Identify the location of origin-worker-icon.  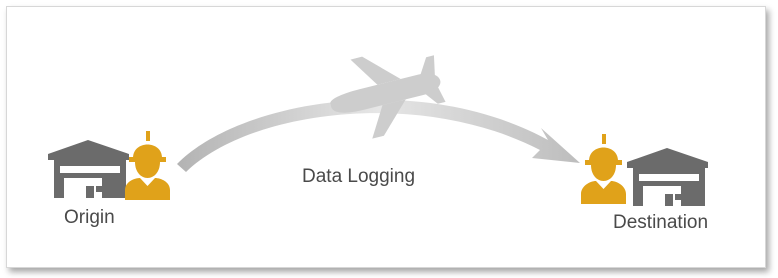
(147, 165).